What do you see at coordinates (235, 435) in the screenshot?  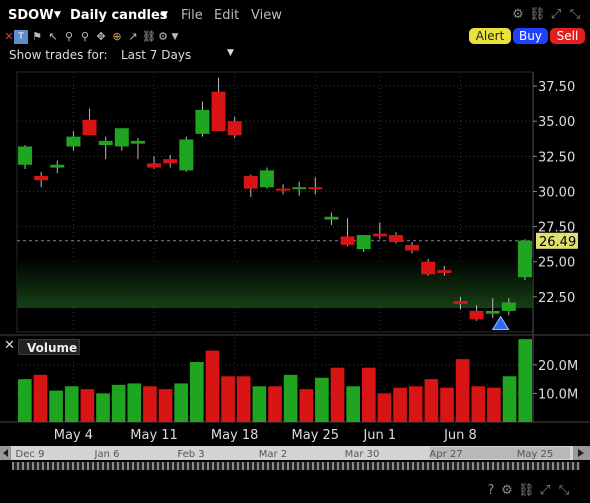 I see `date-tick-label: May 18` at bounding box center [235, 435].